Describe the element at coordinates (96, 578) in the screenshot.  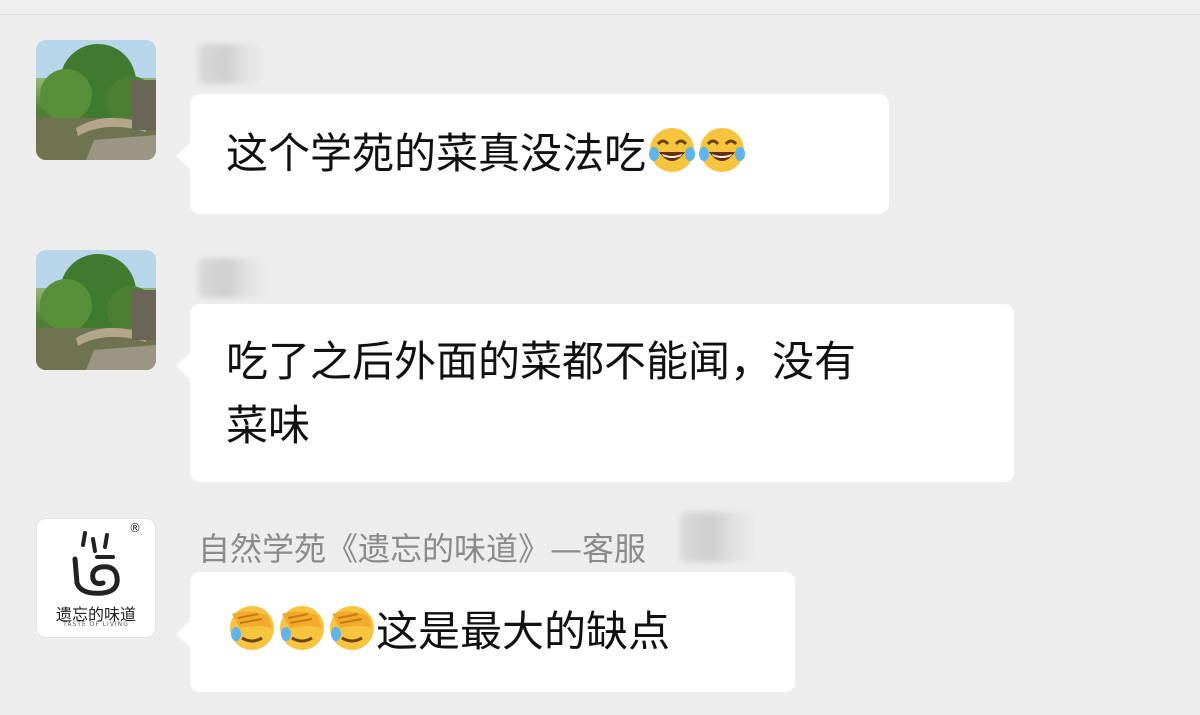
I see `brand-logo-avatar-icon: ® 遗忘的味道 TASTE OF LIVING` at that location.